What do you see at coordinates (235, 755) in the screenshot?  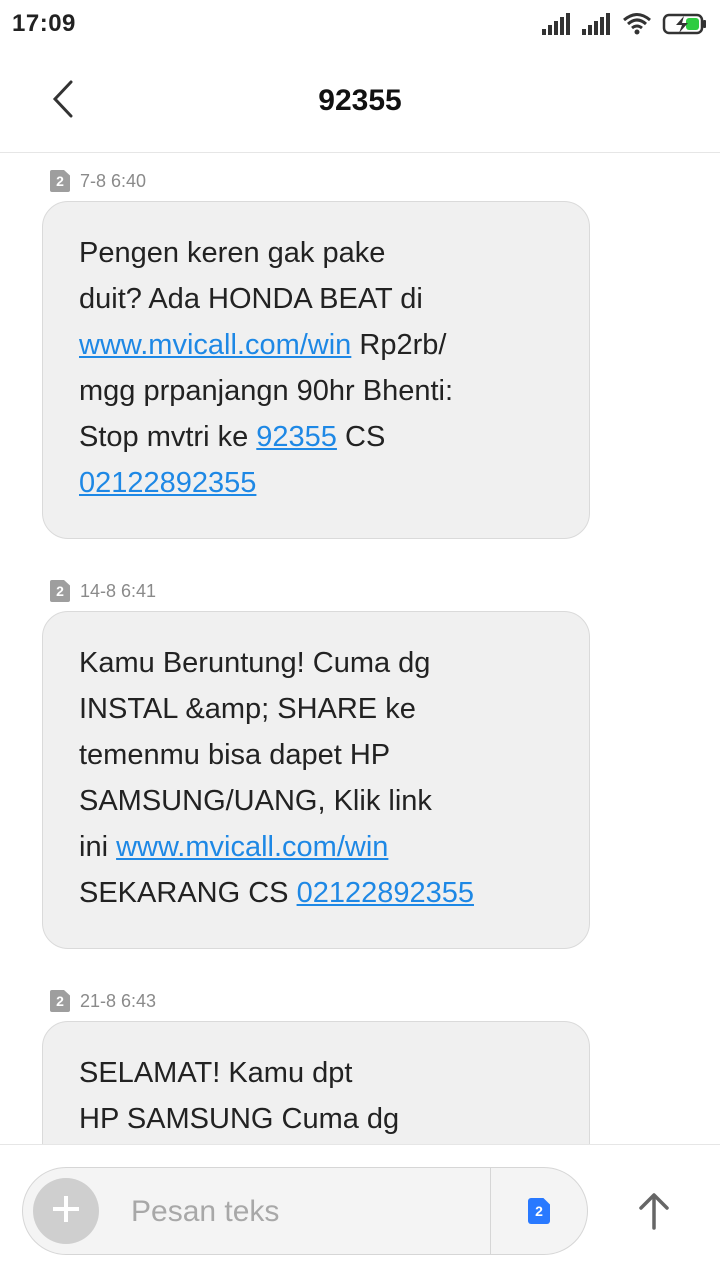 I see `message-text: temenmu bisa dapet HP` at bounding box center [235, 755].